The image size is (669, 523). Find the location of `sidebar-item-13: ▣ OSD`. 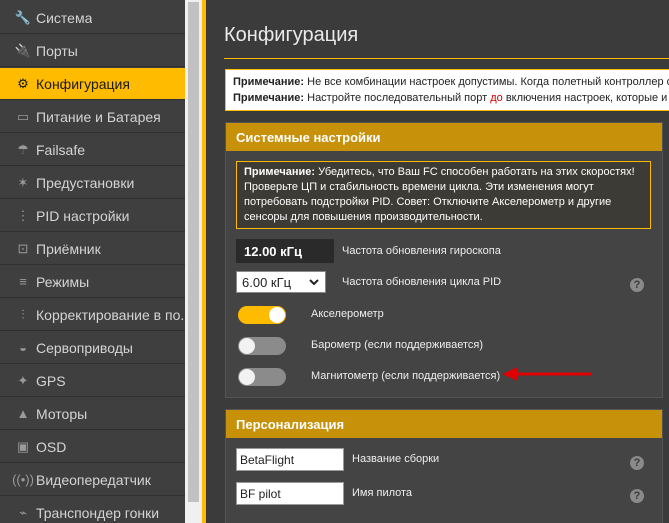

sidebar-item-13: ▣ OSD is located at coordinates (92, 447).